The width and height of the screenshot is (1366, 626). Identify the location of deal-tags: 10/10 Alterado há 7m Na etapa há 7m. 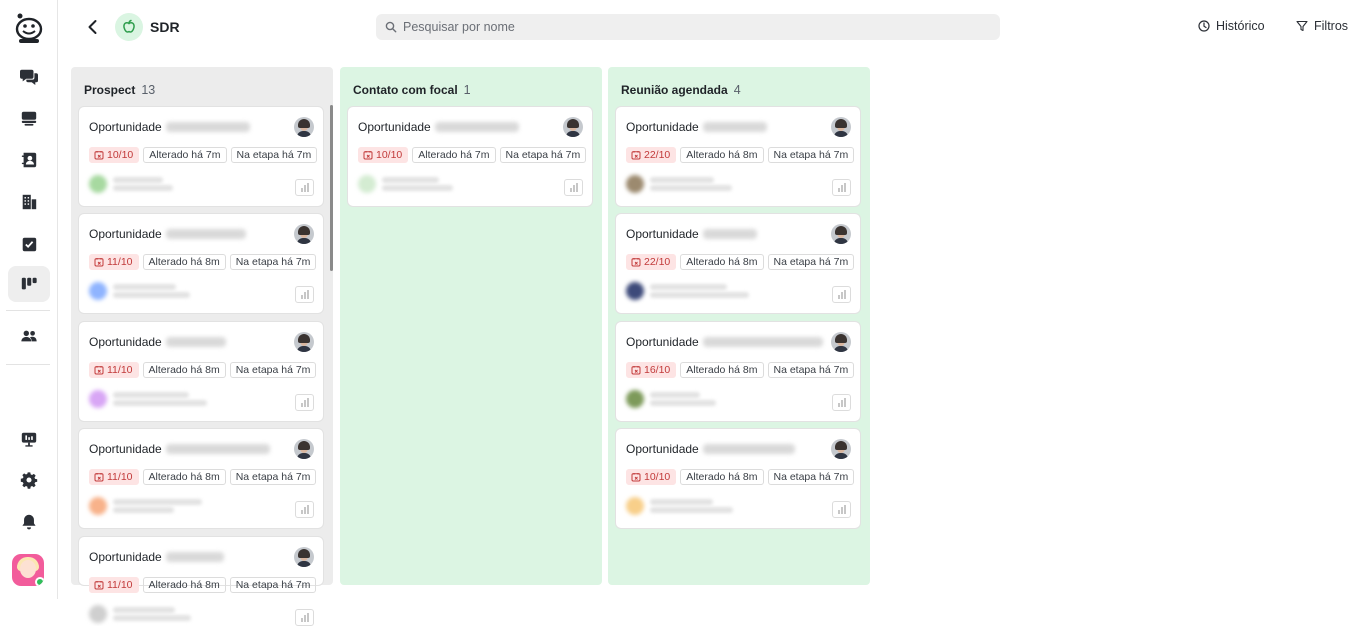
(203, 155).